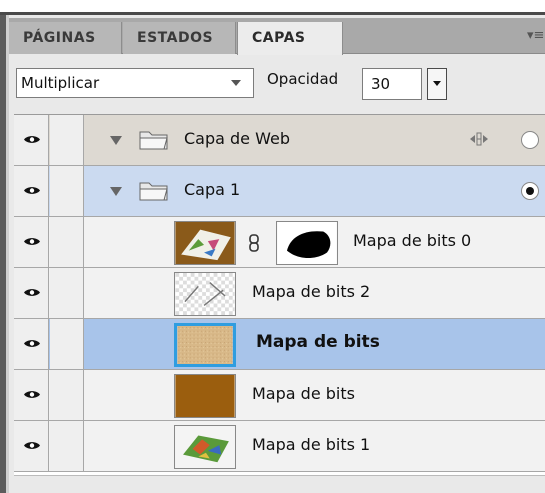  What do you see at coordinates (254, 243) in the screenshot?
I see `mask-link-icon` at bounding box center [254, 243].